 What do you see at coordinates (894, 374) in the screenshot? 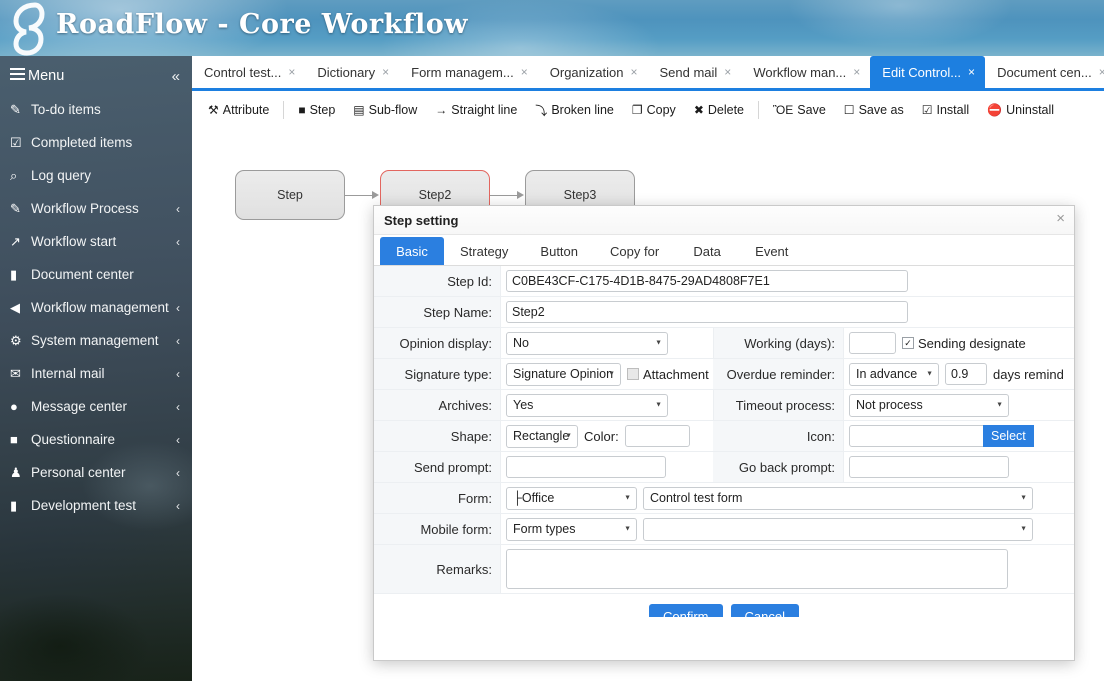
I see `overdue-reminder-select: In advance` at bounding box center [894, 374].